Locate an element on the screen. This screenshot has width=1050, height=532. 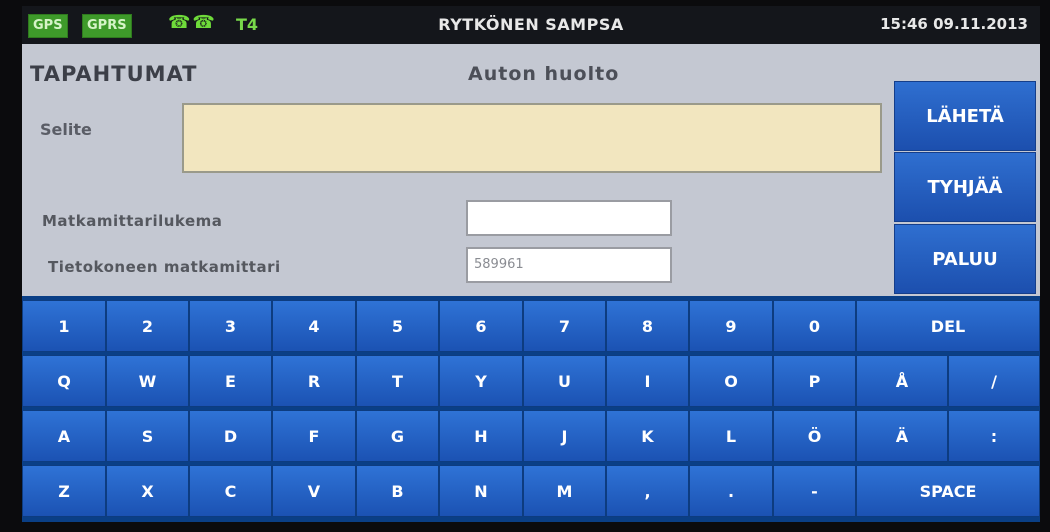
key-m: M is located at coordinates (564, 491).